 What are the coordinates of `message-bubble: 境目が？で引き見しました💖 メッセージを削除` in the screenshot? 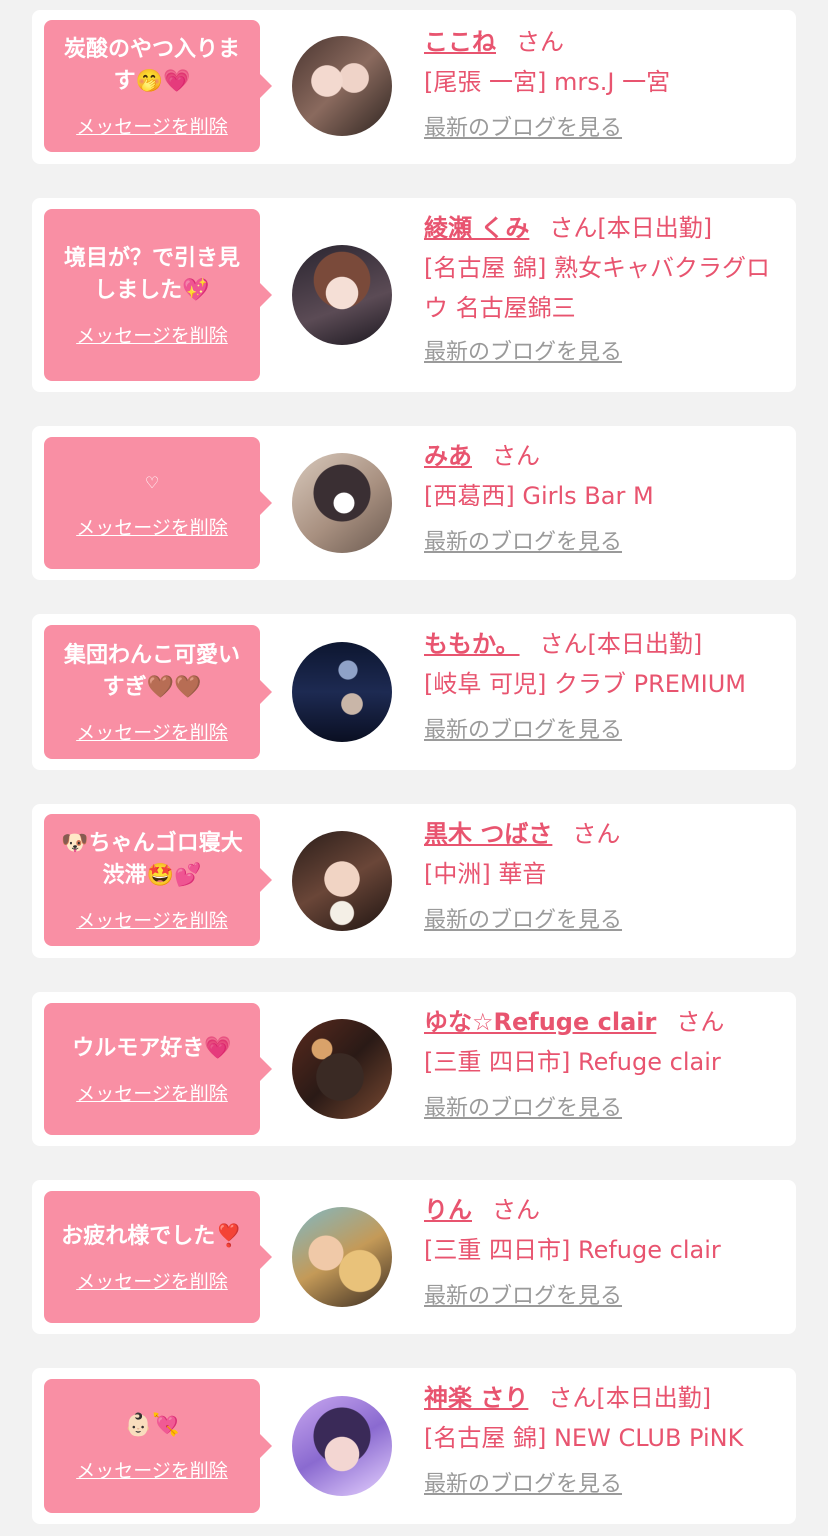 It's located at (158, 295).